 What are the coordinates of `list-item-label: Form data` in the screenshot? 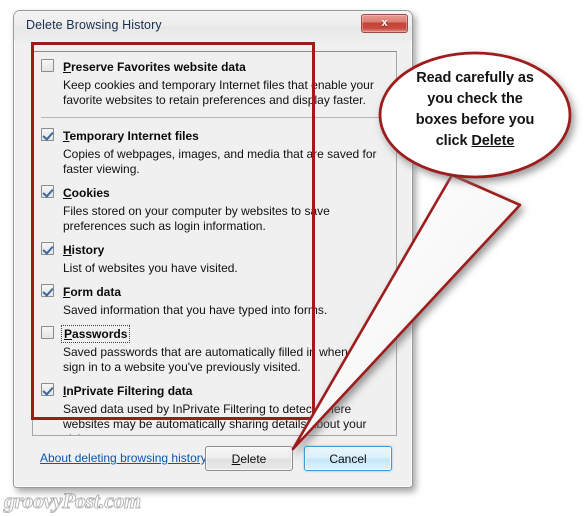 It's located at (92, 292).